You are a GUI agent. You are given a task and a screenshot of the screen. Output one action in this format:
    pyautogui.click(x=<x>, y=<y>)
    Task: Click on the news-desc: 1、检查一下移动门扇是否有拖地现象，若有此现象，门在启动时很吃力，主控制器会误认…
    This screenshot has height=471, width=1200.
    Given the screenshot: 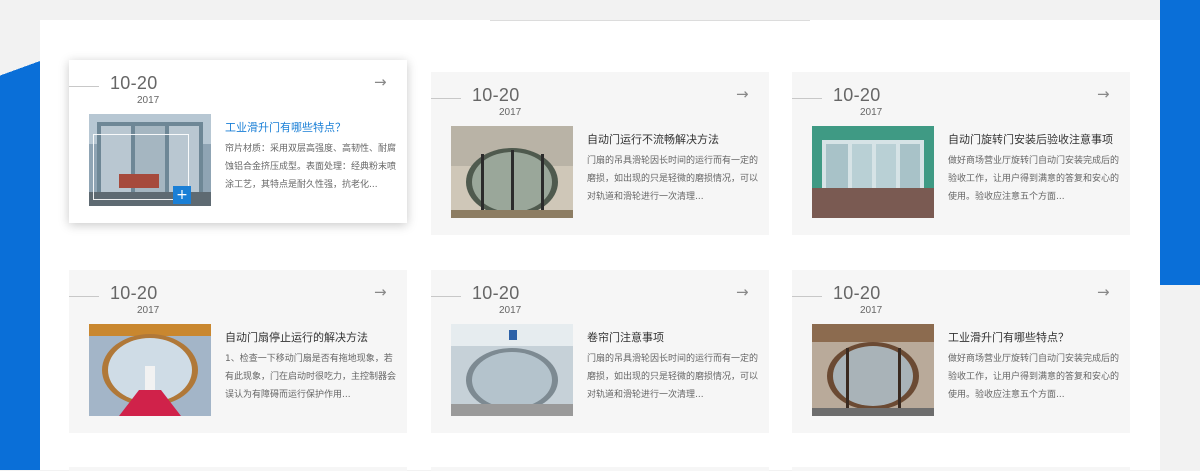 What is the action you would take?
    pyautogui.click(x=311, y=377)
    